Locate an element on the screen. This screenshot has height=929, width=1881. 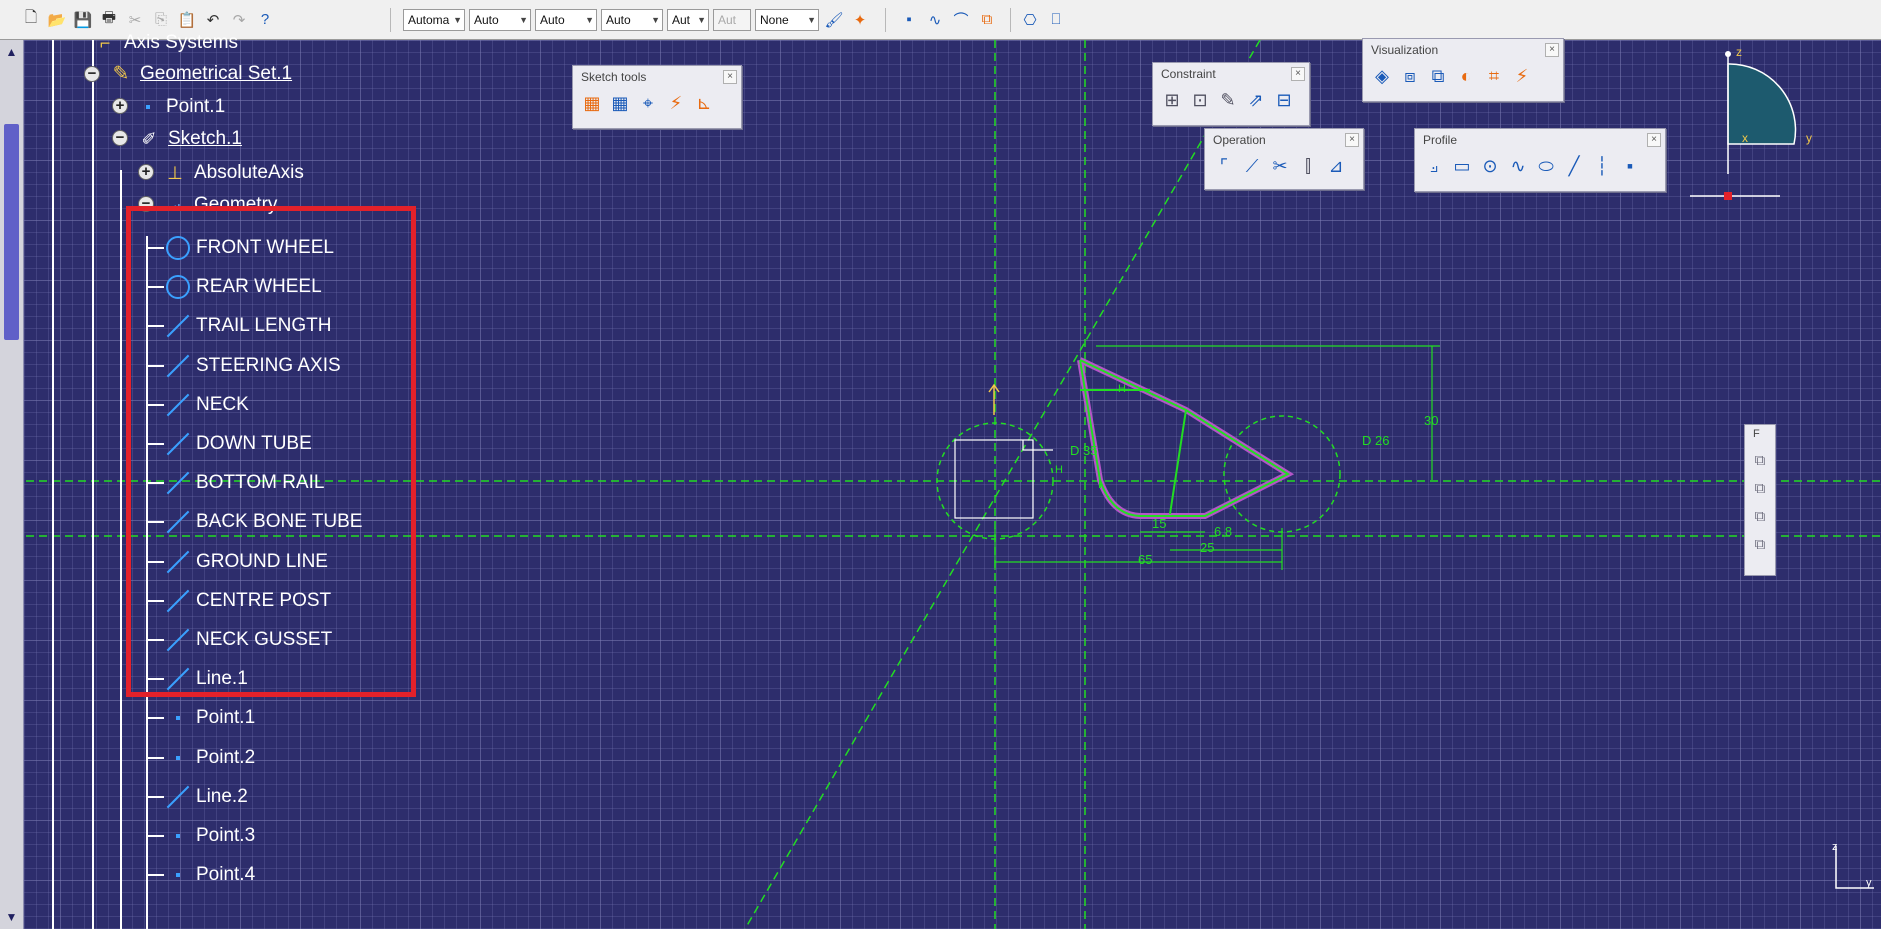
scroll-up-icon: ▲ is located at coordinates (11, 52).